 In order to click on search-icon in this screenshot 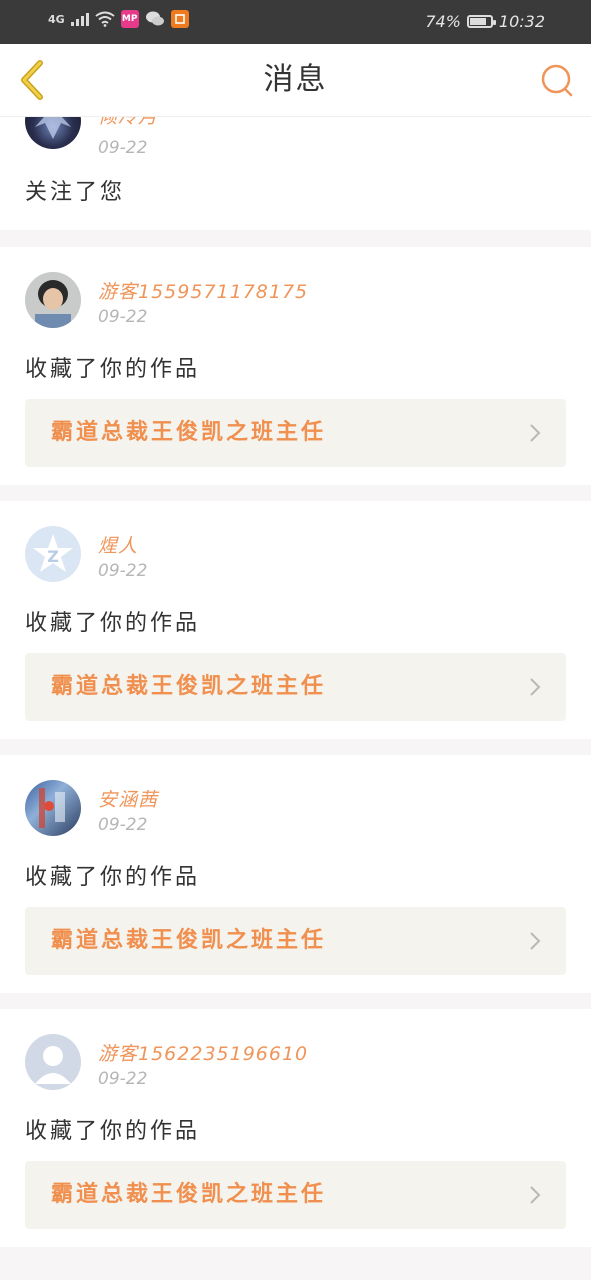, I will do `click(557, 80)`.